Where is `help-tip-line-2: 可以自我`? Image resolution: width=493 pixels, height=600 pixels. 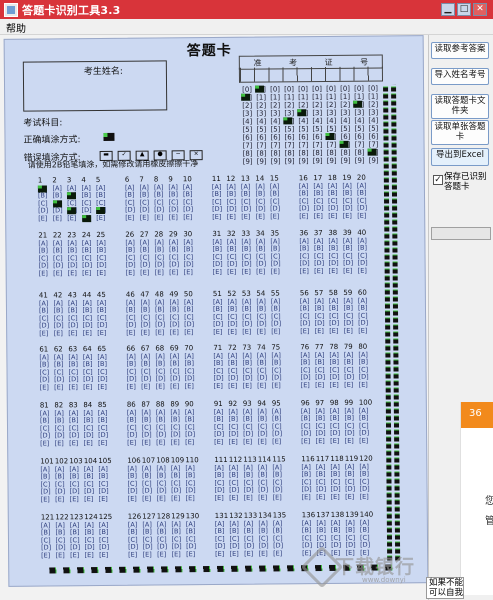
help-tip-line-2: 可以自我 is located at coordinates (446, 593).